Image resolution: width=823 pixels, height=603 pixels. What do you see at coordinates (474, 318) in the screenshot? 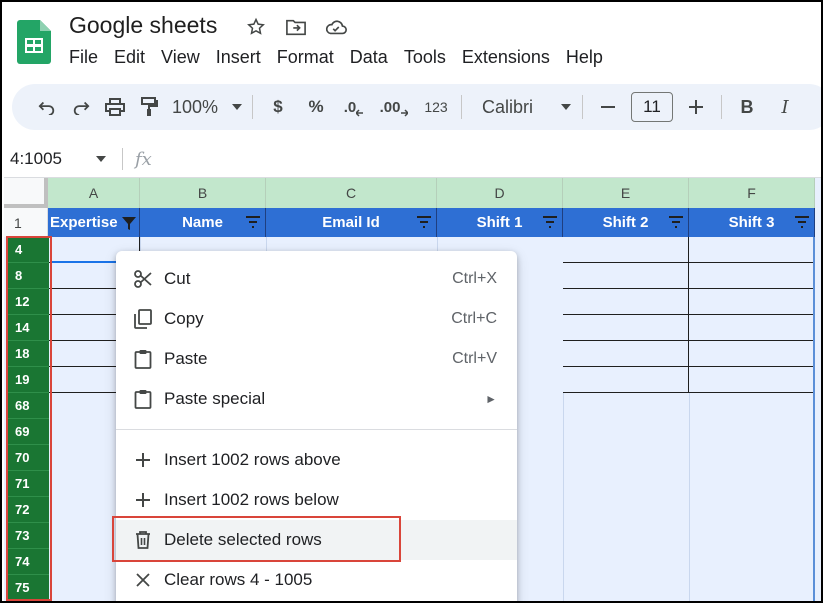
I see `shortcut-label: Ctrl+C` at bounding box center [474, 318].